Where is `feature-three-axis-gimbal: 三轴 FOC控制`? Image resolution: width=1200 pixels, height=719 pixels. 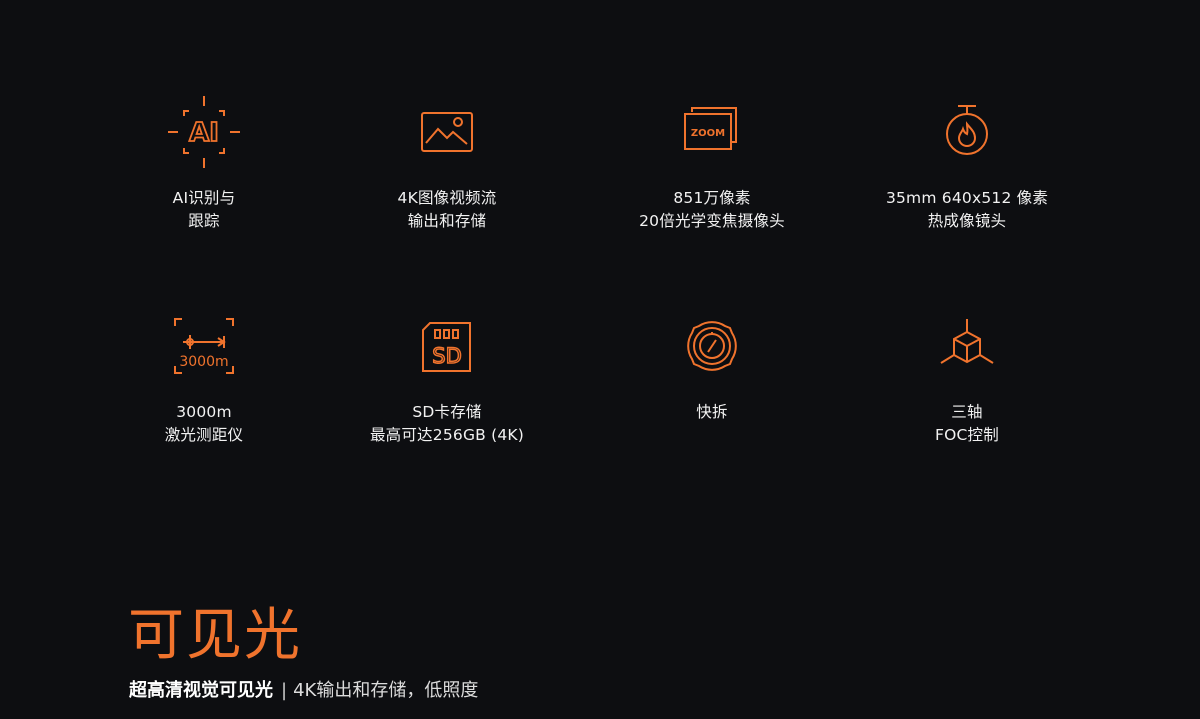
feature-three-axis-gimbal: 三轴 FOC控制 is located at coordinates (967, 376).